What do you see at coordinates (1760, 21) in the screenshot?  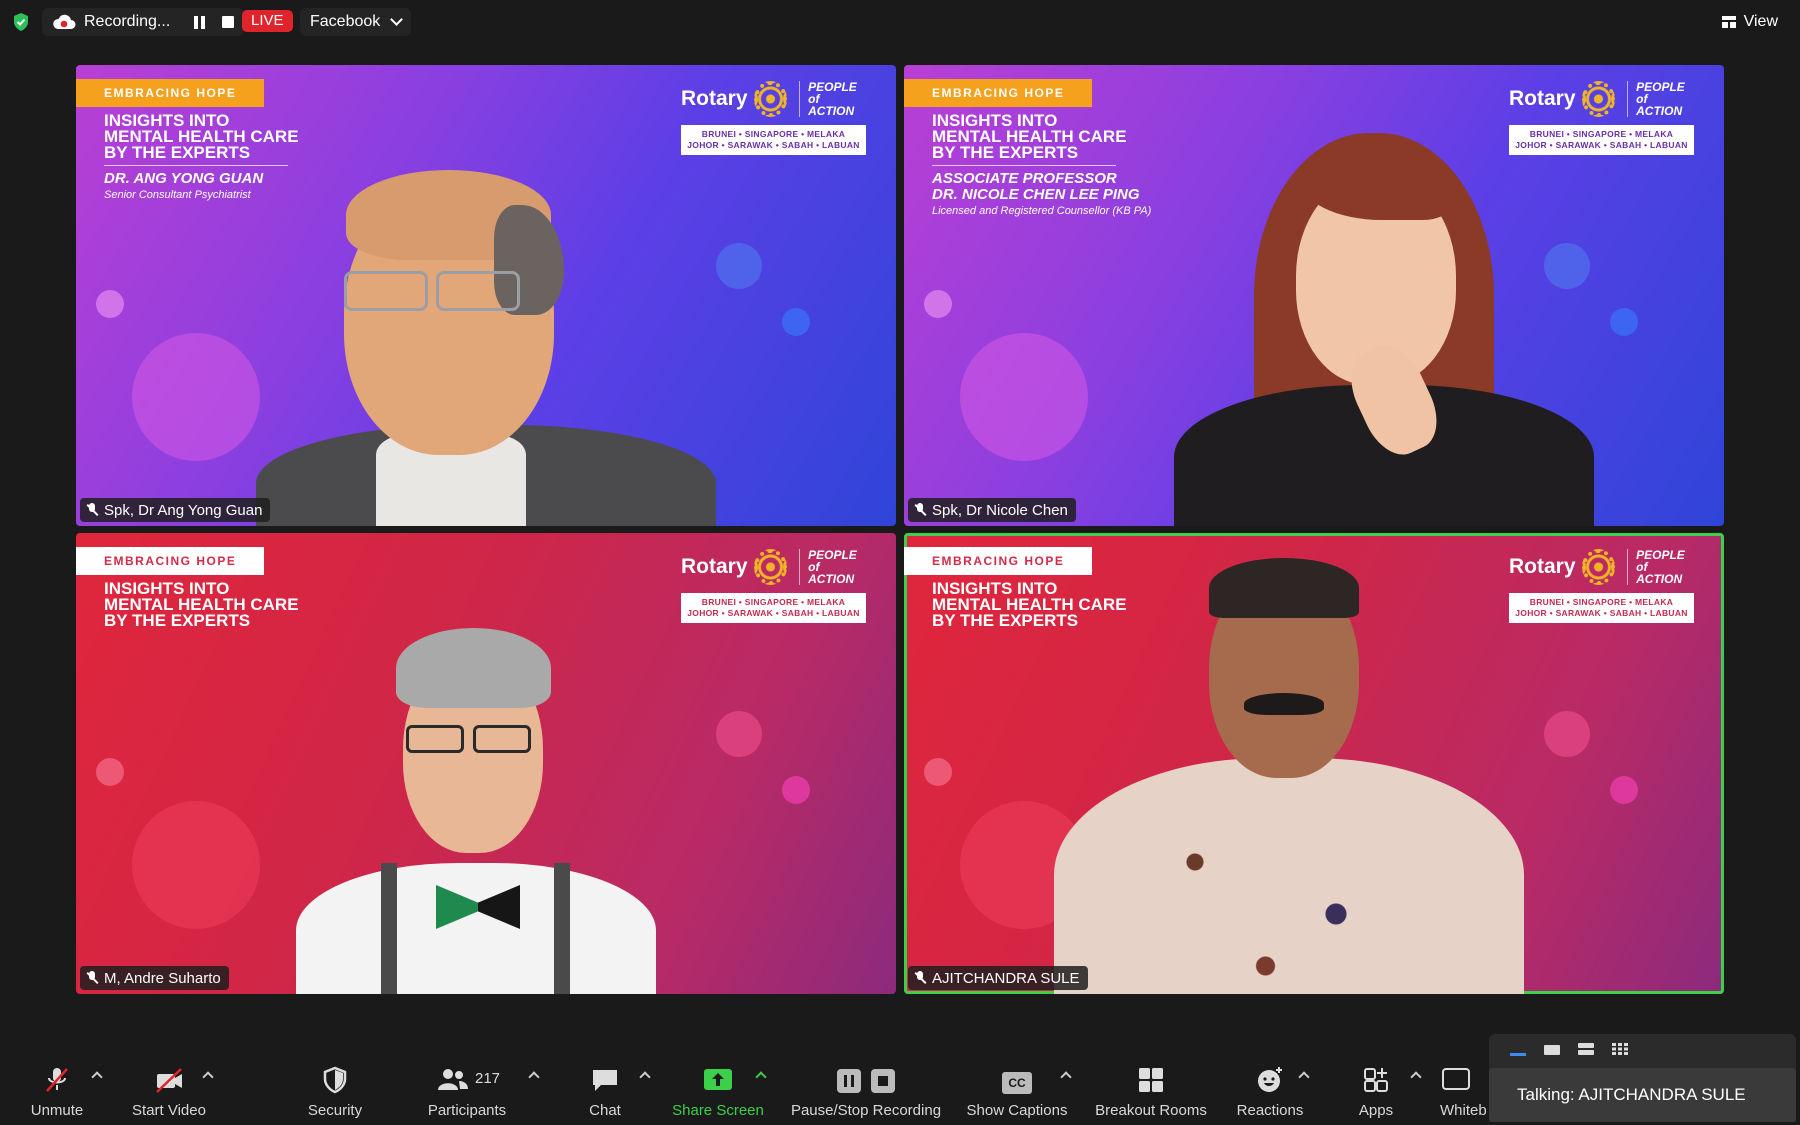 I see `view-label: View` at bounding box center [1760, 21].